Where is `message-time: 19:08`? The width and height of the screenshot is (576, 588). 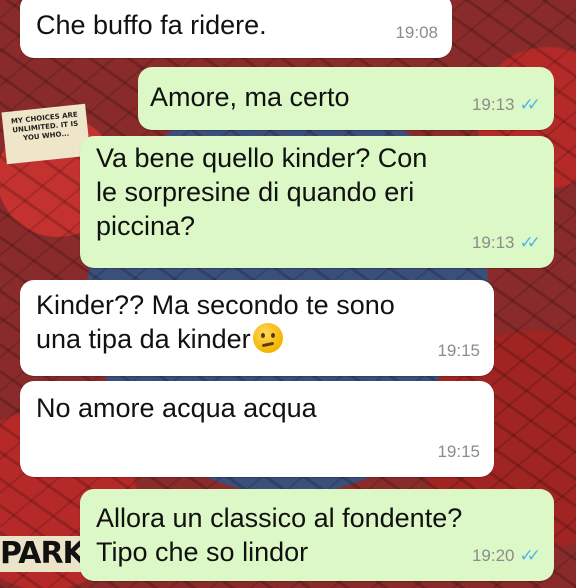 message-time: 19:08 is located at coordinates (416, 32).